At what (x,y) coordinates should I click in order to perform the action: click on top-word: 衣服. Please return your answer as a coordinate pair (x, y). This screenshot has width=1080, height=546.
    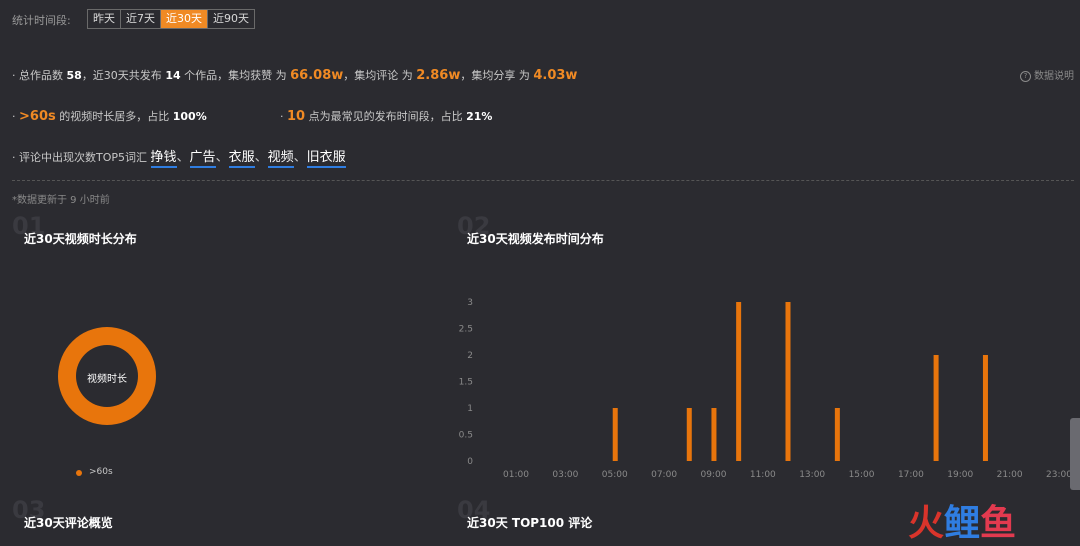
    Looking at the image, I should click on (241, 159).